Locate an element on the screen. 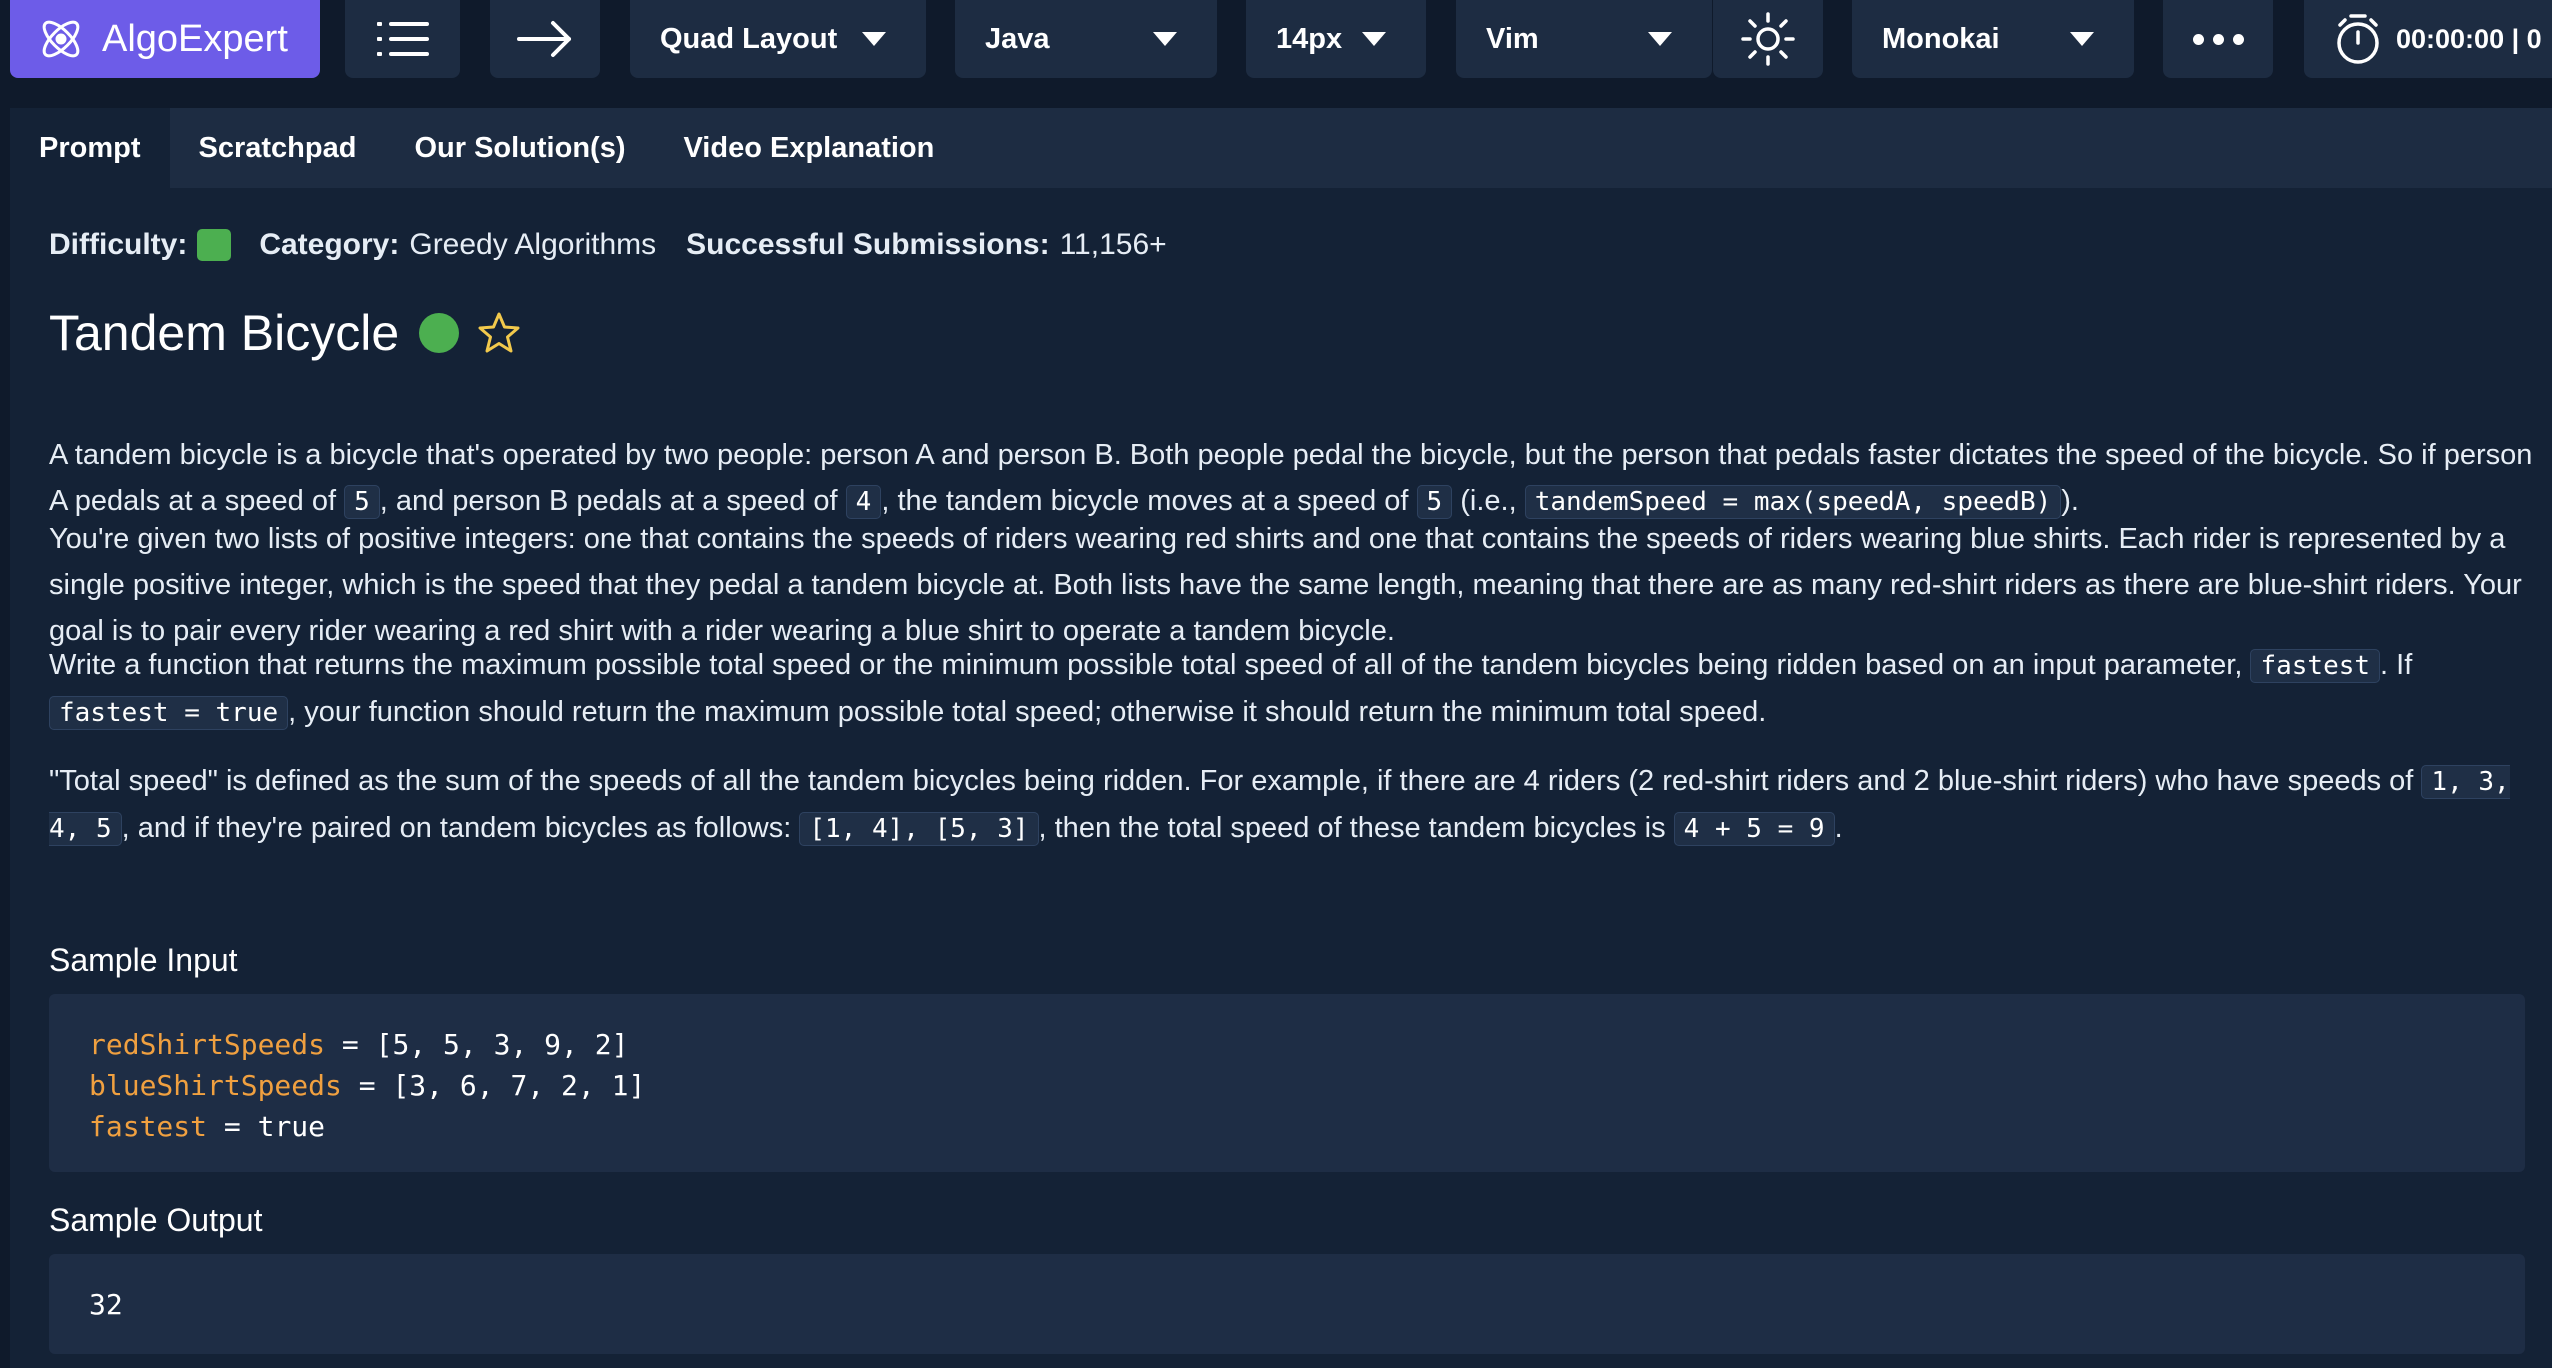 This screenshot has width=2552, height=1368. list-icon is located at coordinates (402, 39).